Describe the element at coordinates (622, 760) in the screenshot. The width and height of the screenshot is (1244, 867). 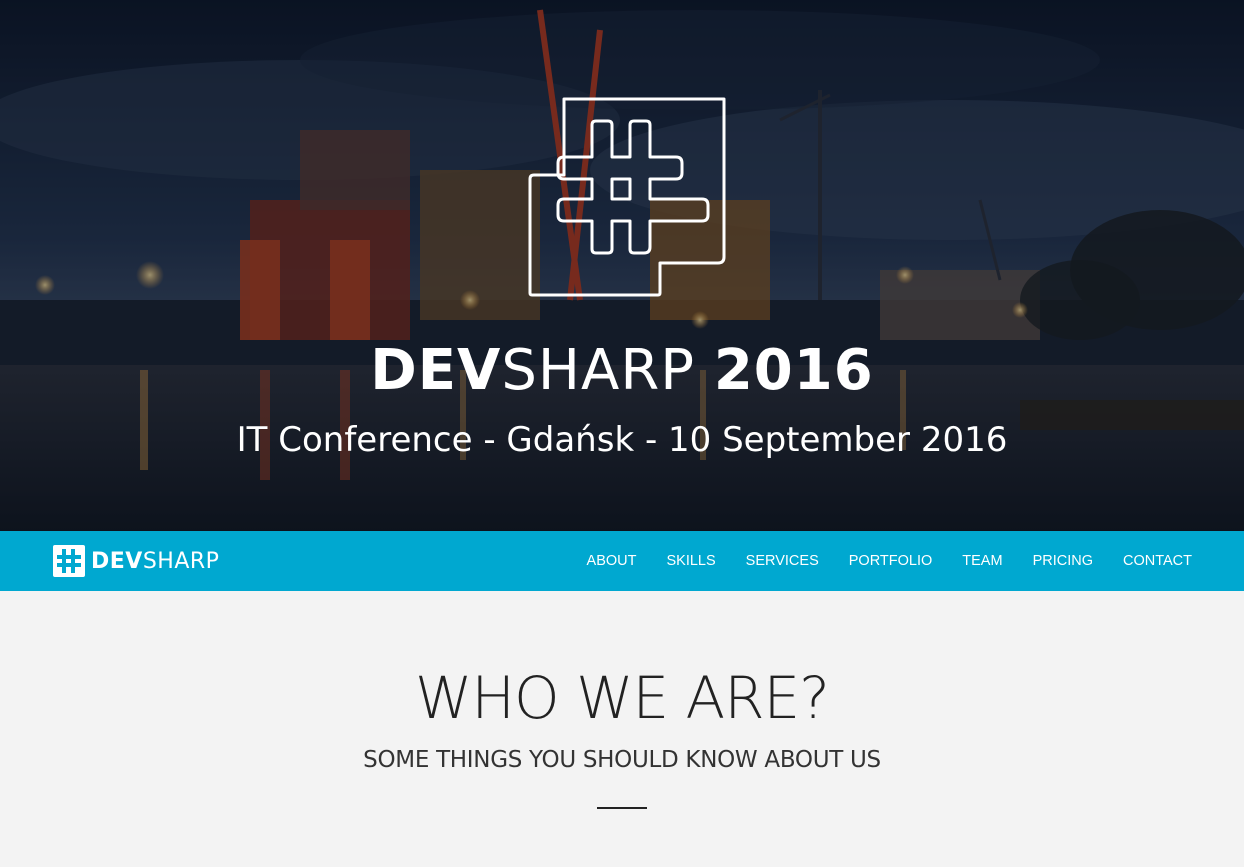
I see `about-subtitle: SOME THINGS YOU SHOULD KNOW ABOUT US` at that location.